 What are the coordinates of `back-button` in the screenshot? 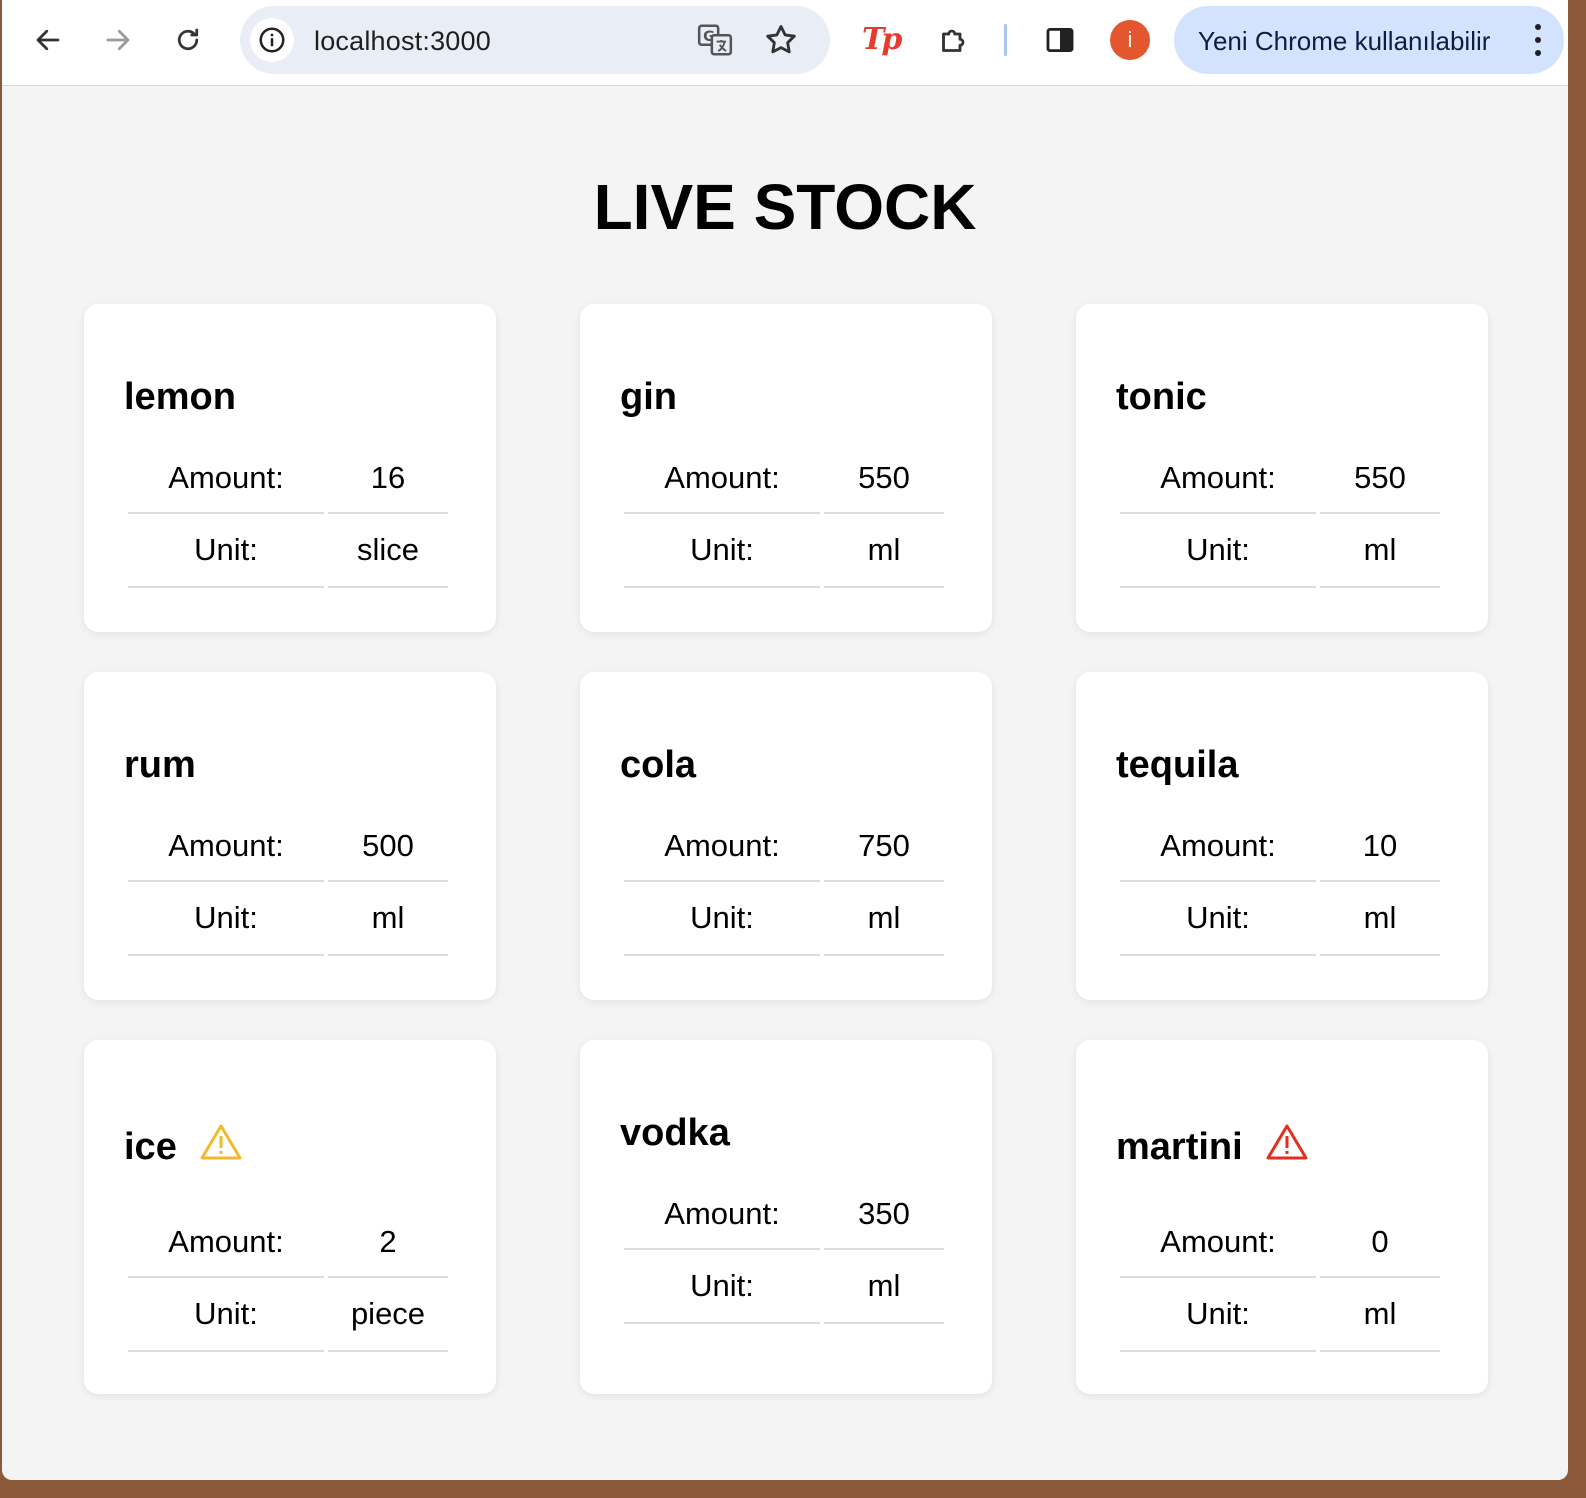 It's located at (48, 40).